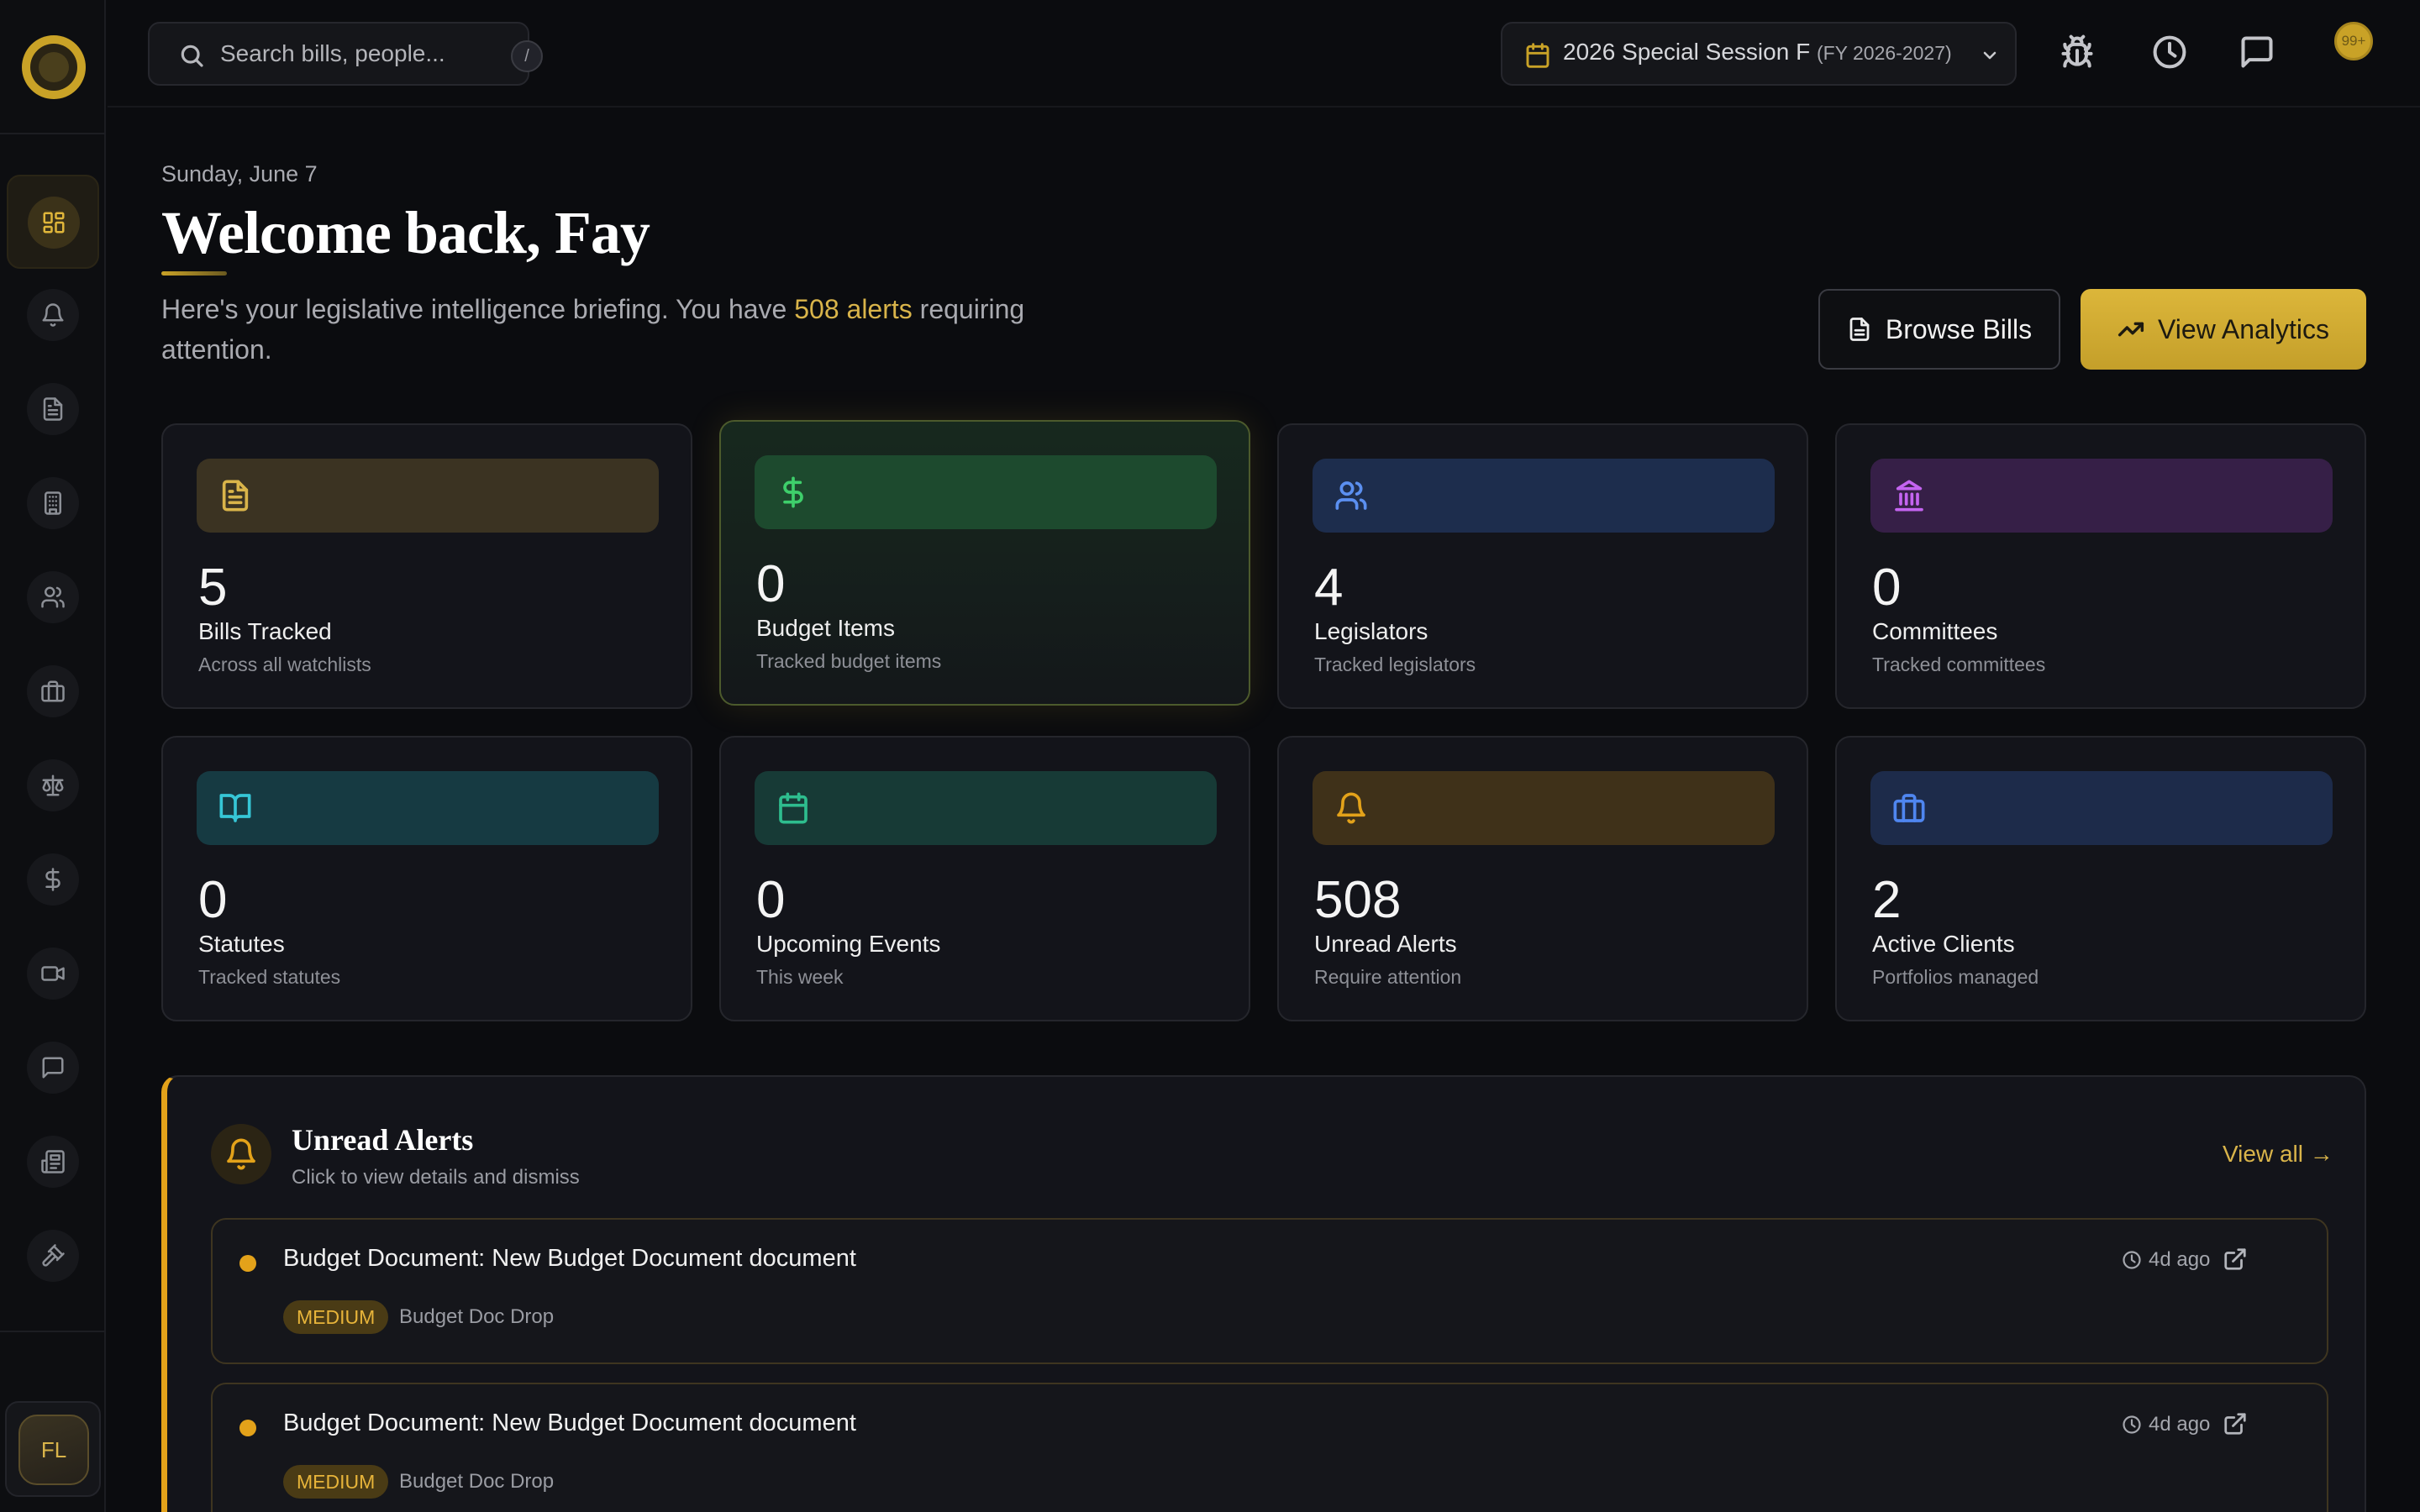 The height and width of the screenshot is (1512, 2420). Describe the element at coordinates (265, 631) in the screenshot. I see `stat-label: Bills Tracked` at that location.